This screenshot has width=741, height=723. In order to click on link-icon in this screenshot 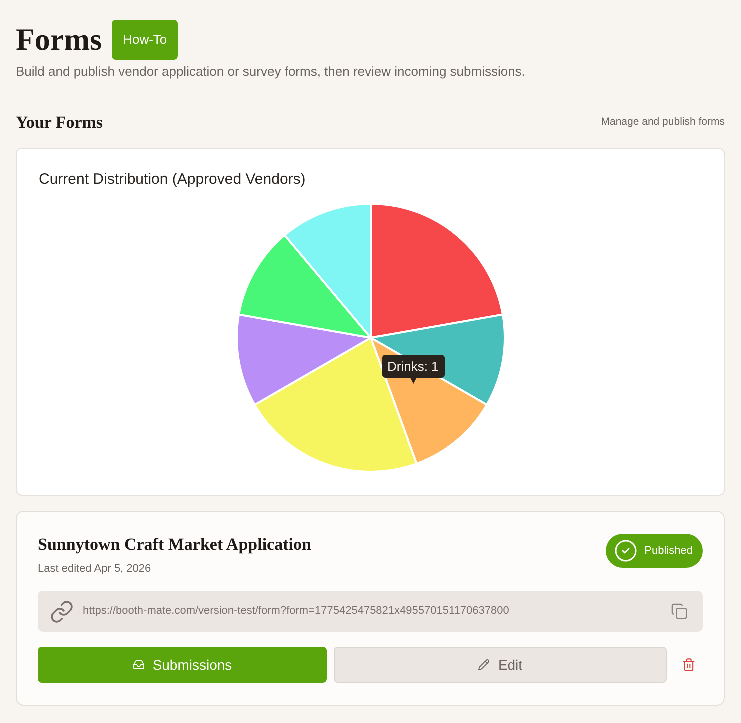, I will do `click(62, 612)`.